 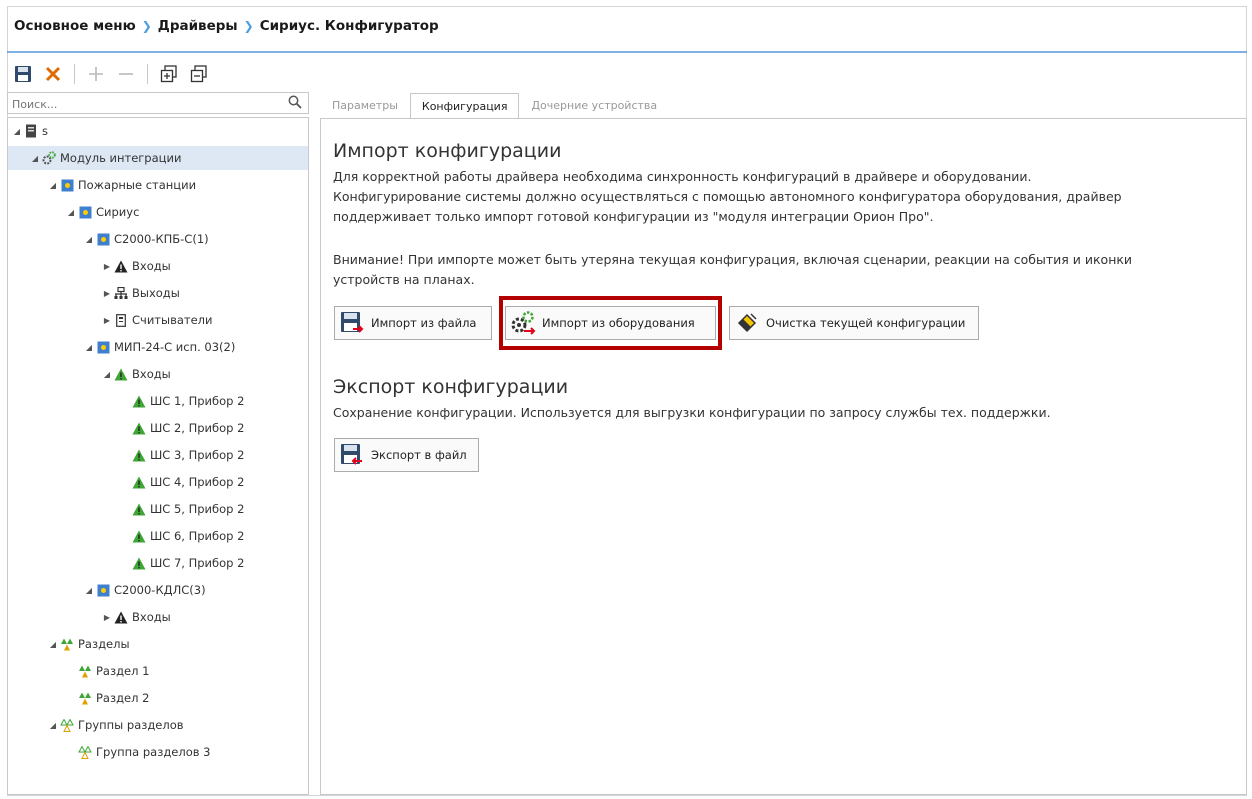 I want to click on import-from-equipment-button: Импорт из оборудования, so click(x=610, y=323).